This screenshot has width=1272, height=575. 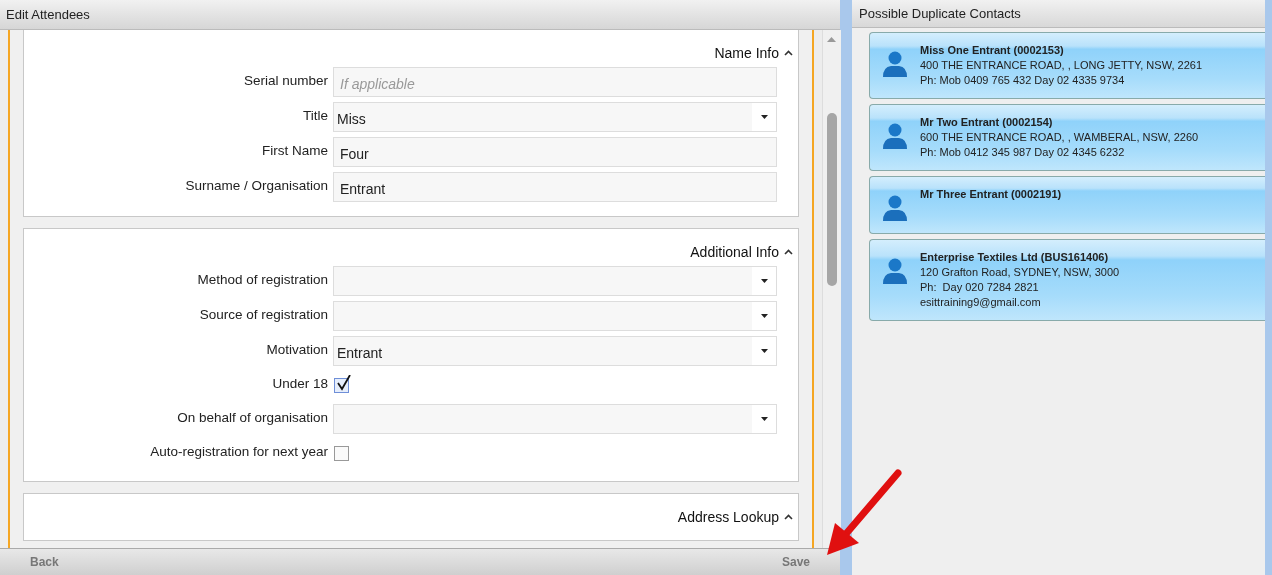 What do you see at coordinates (252, 417) in the screenshot?
I see `field-label: On behalf of organisation` at bounding box center [252, 417].